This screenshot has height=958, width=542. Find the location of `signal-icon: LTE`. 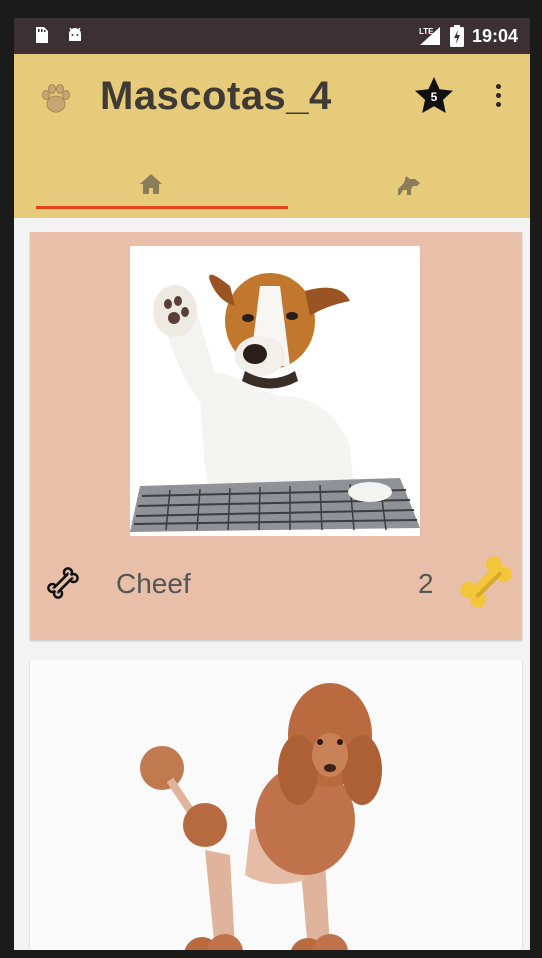

signal-icon: LTE is located at coordinates (429, 36).